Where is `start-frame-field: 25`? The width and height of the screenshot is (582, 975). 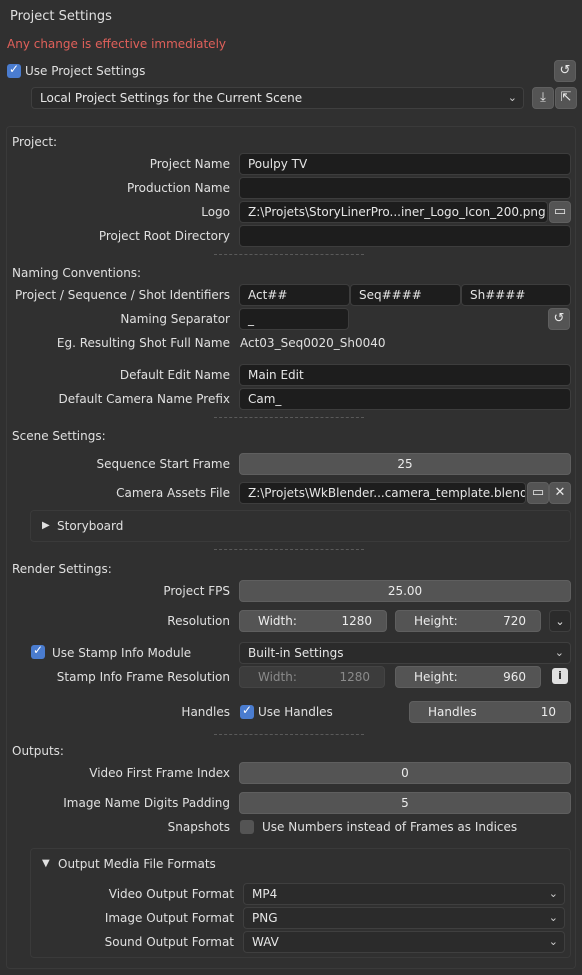
start-frame-field: 25 is located at coordinates (405, 464).